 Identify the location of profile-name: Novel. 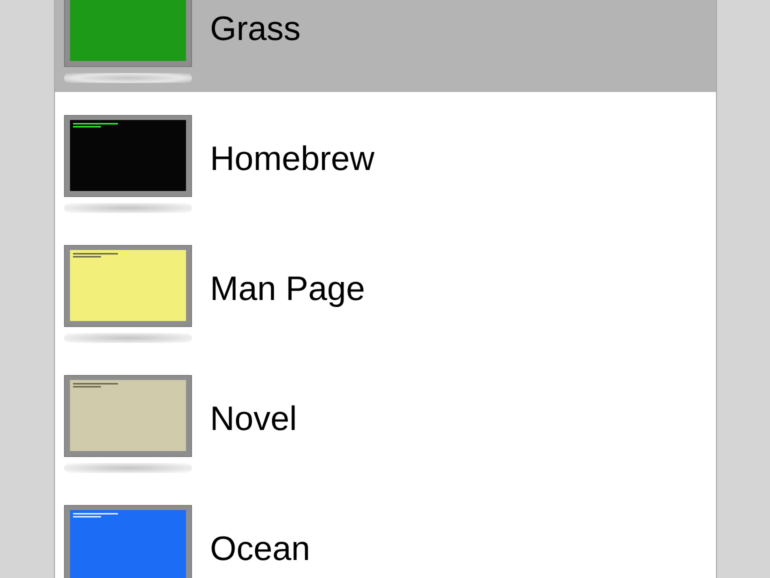
(253, 419).